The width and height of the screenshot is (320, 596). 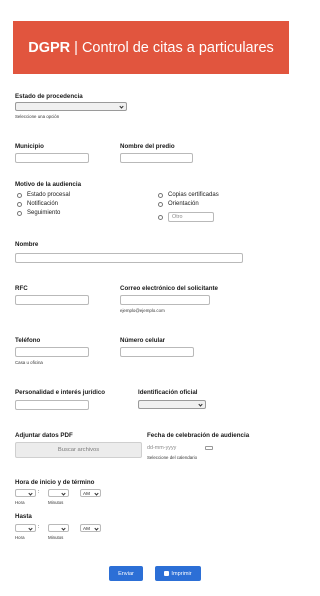 I want to click on ampm-select-end: AM, so click(x=90, y=528).